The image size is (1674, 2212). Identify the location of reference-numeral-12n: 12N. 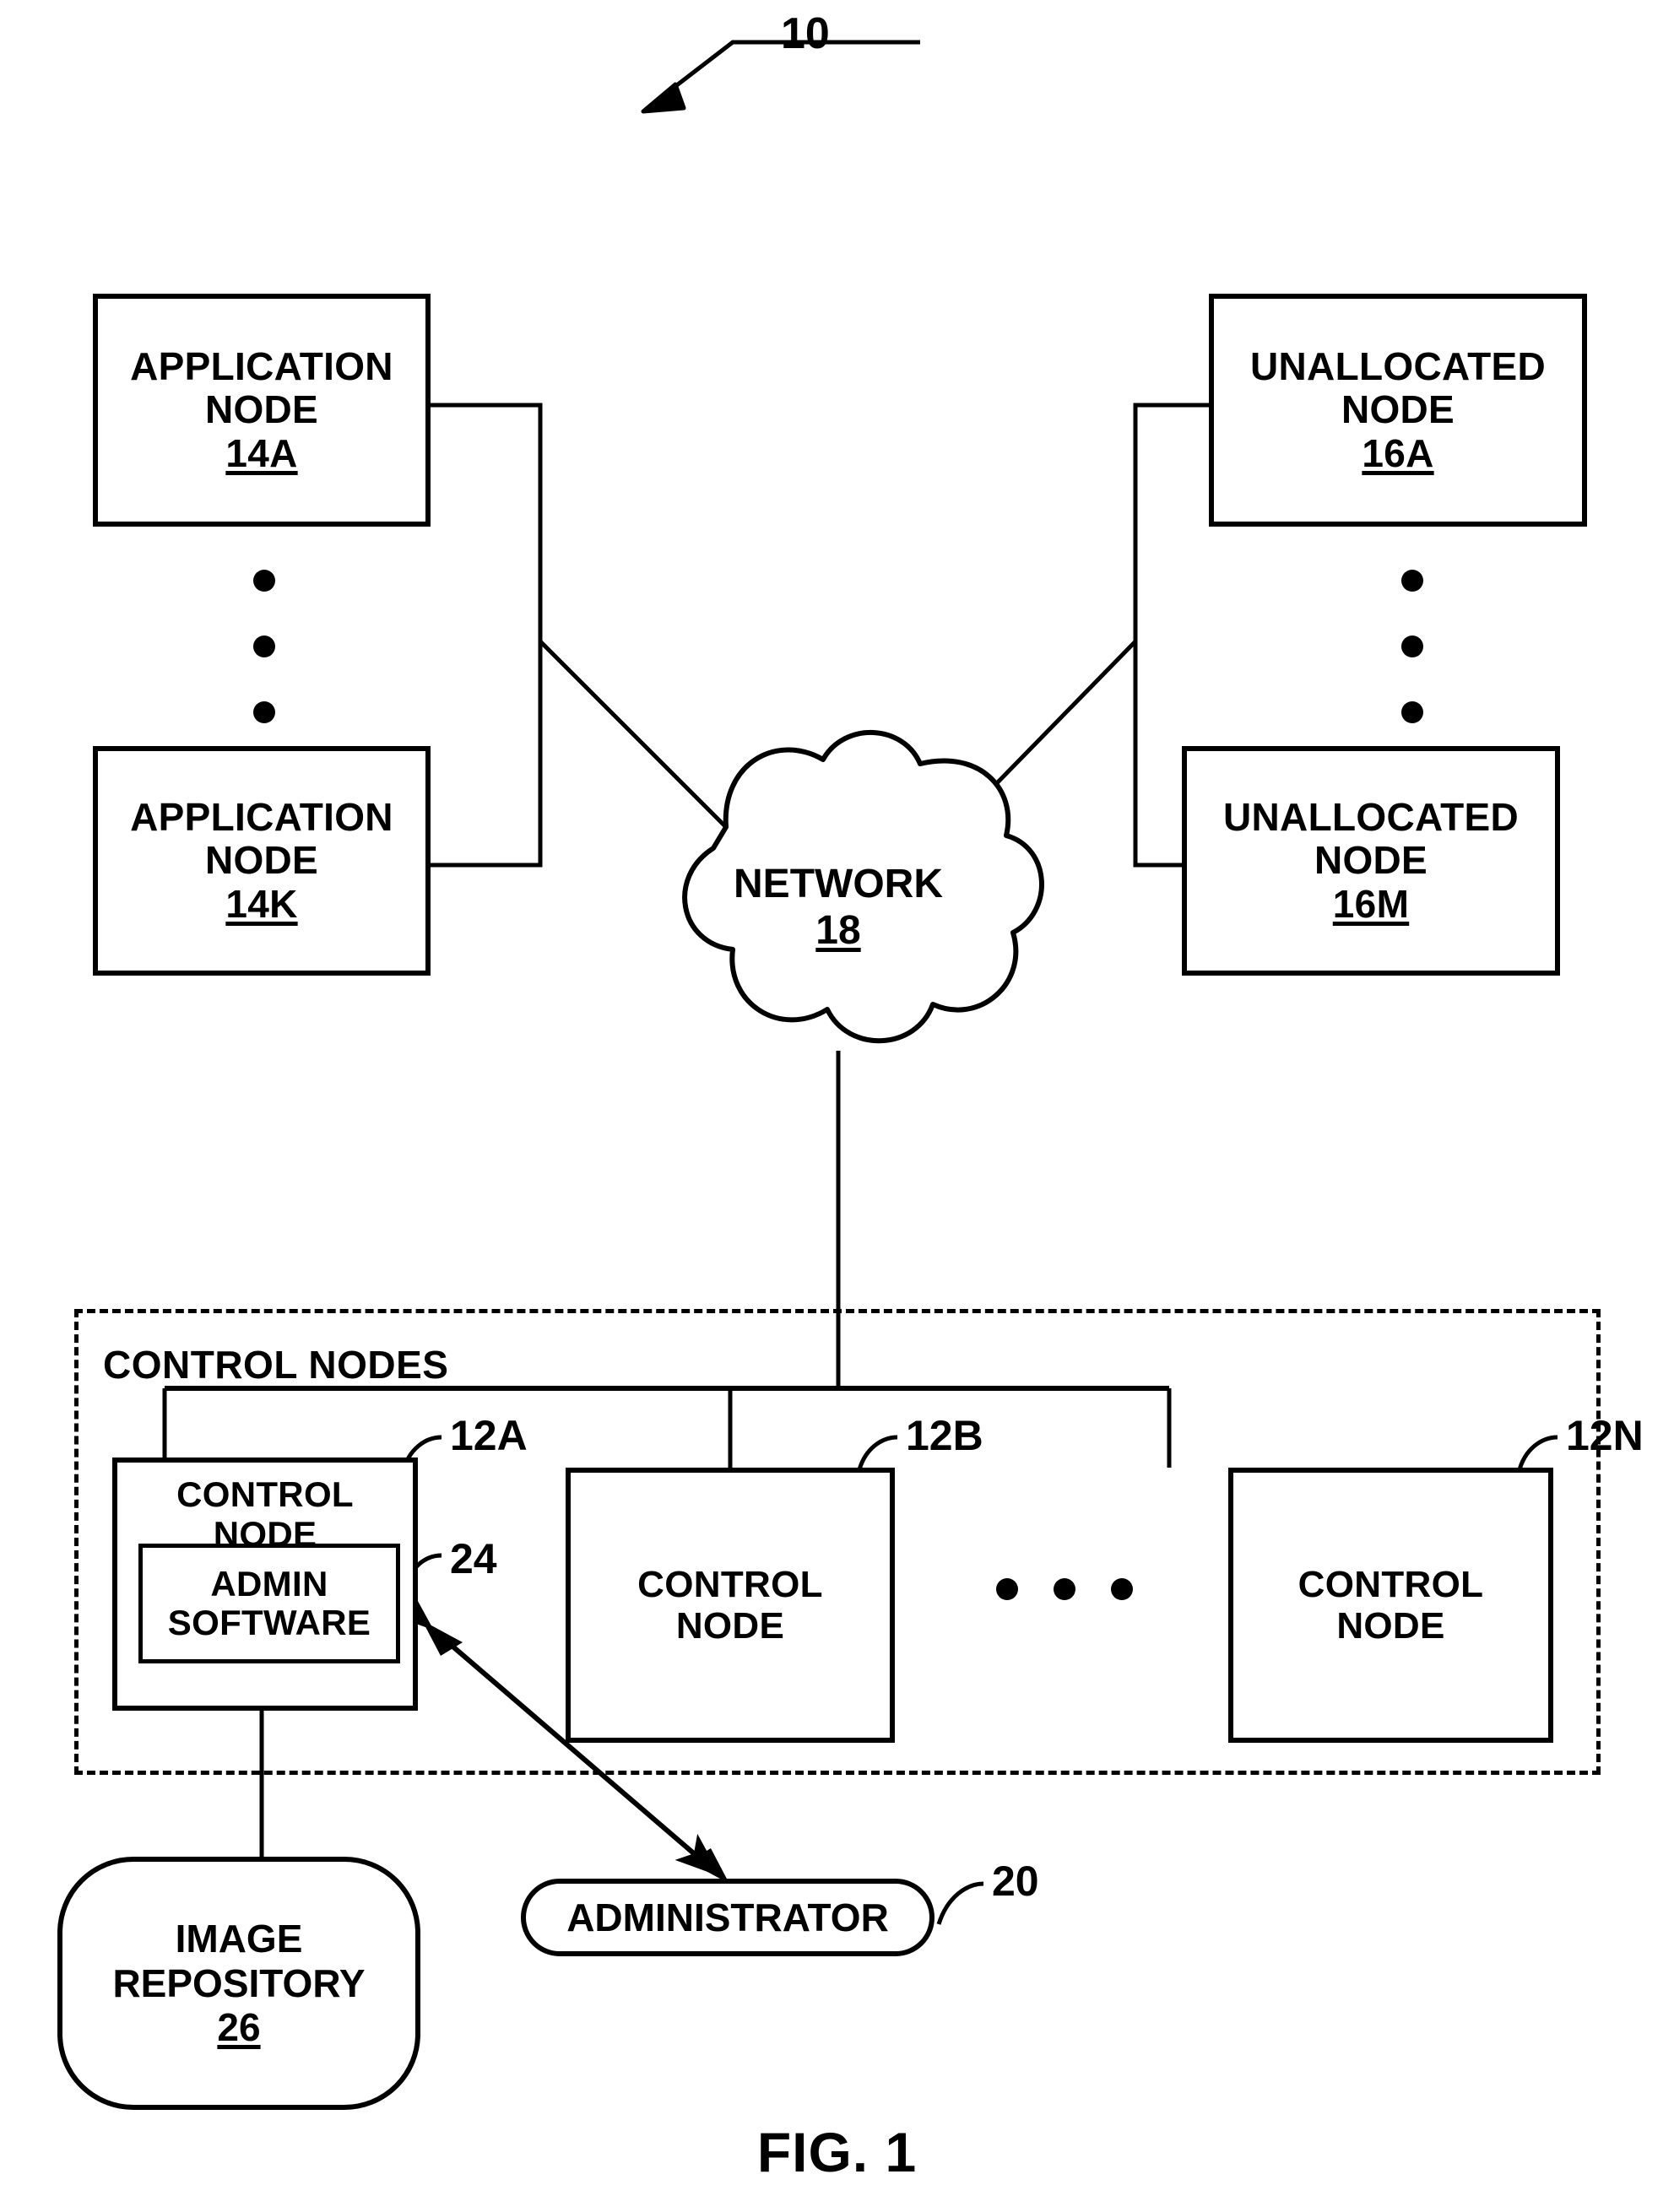
(1605, 1436).